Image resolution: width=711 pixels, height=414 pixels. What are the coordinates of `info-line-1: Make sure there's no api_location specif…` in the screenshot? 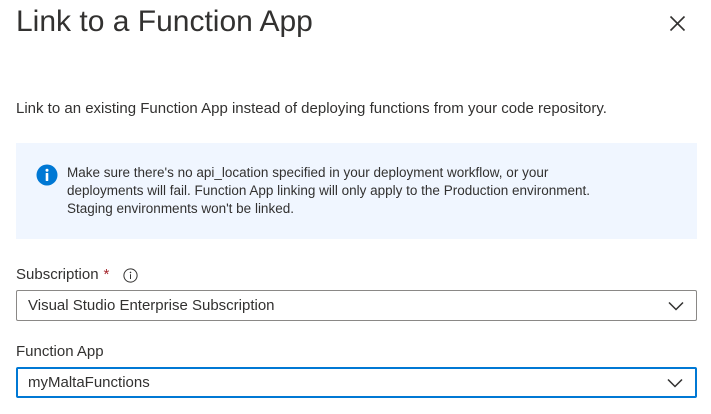 It's located at (308, 172).